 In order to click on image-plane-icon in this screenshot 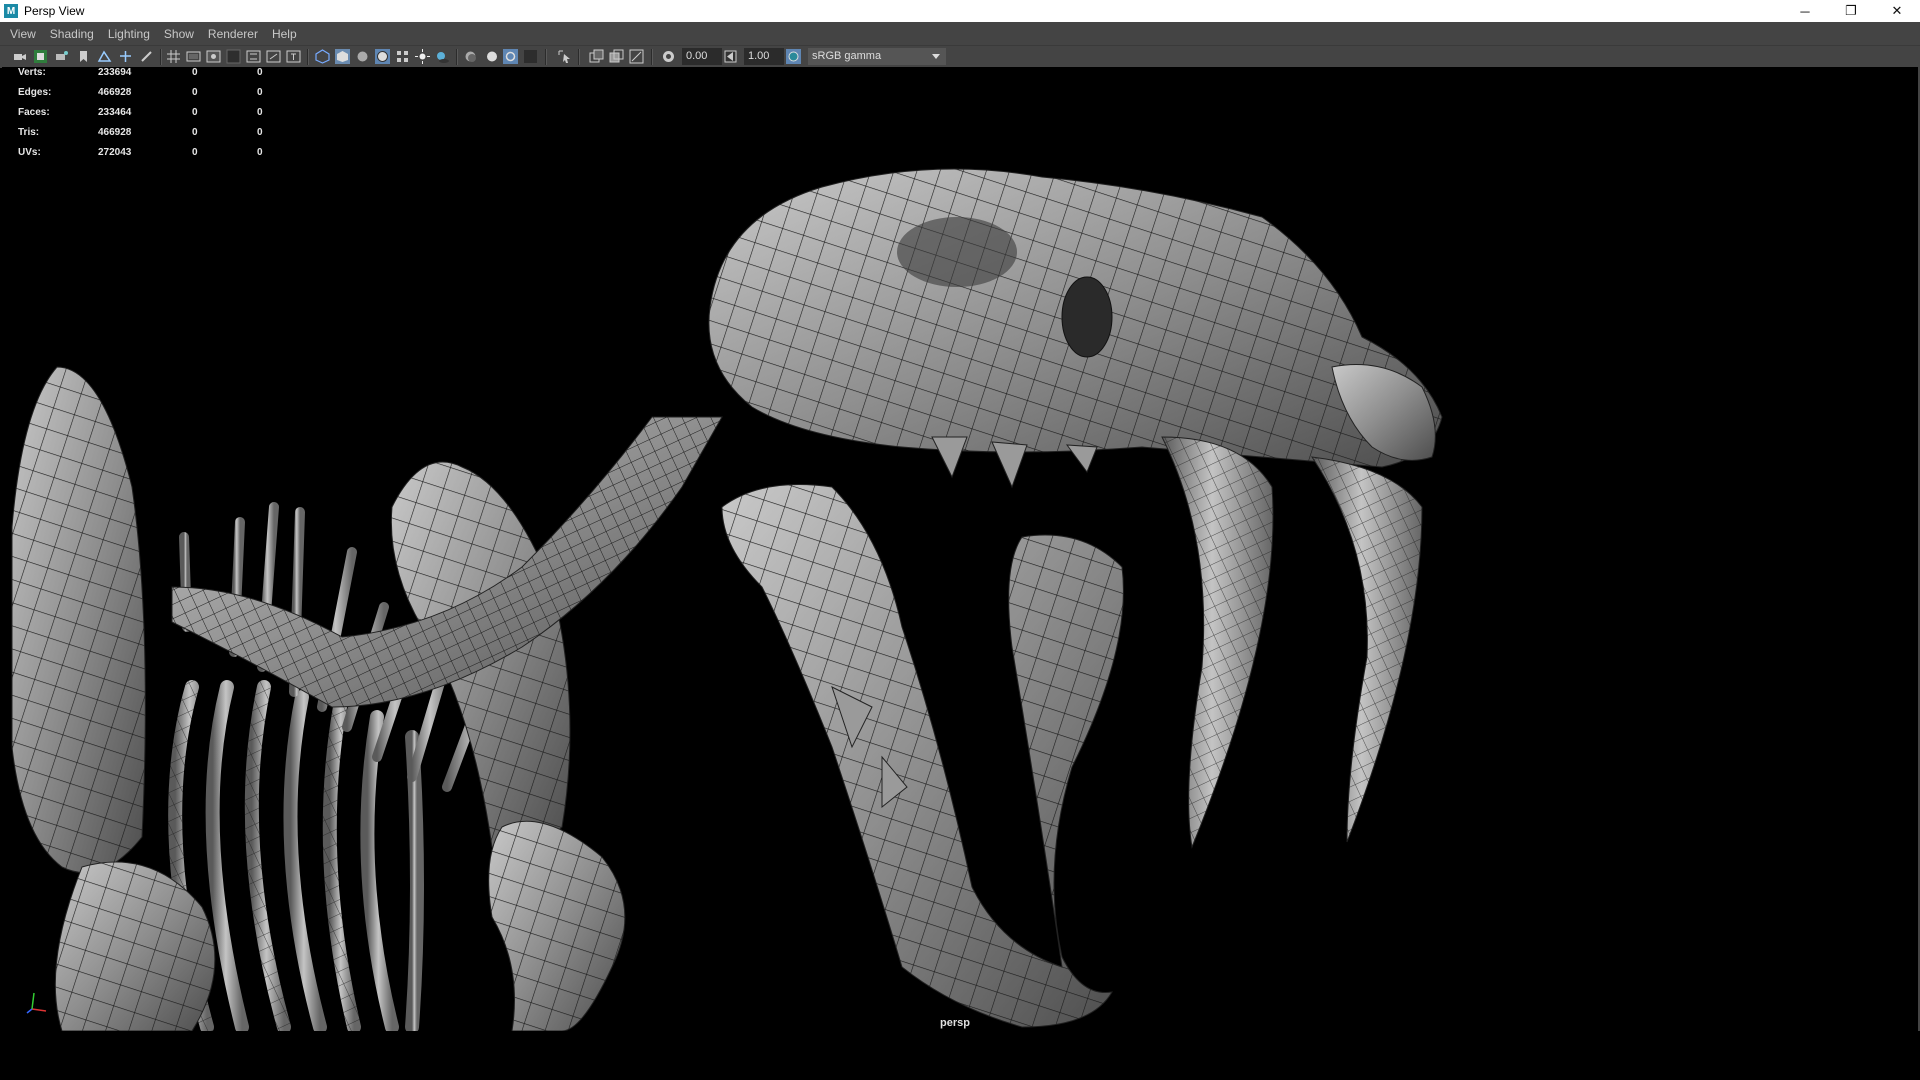, I will do `click(104, 56)`.